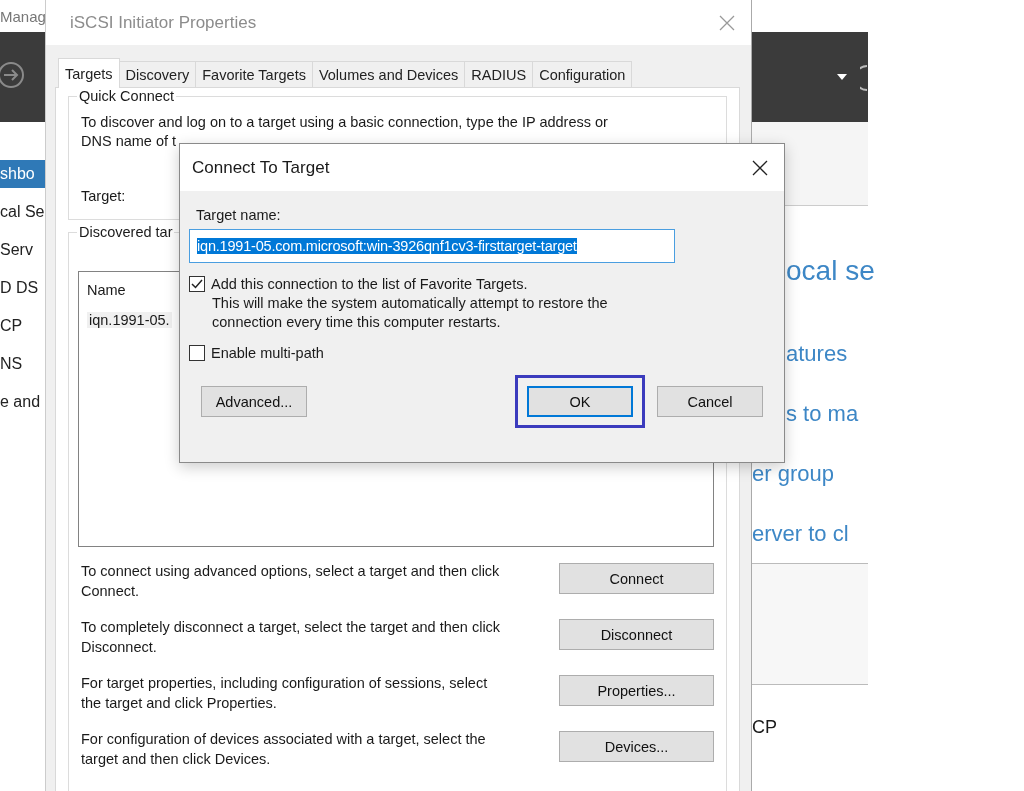  I want to click on tab: Configuration, so click(582, 74).